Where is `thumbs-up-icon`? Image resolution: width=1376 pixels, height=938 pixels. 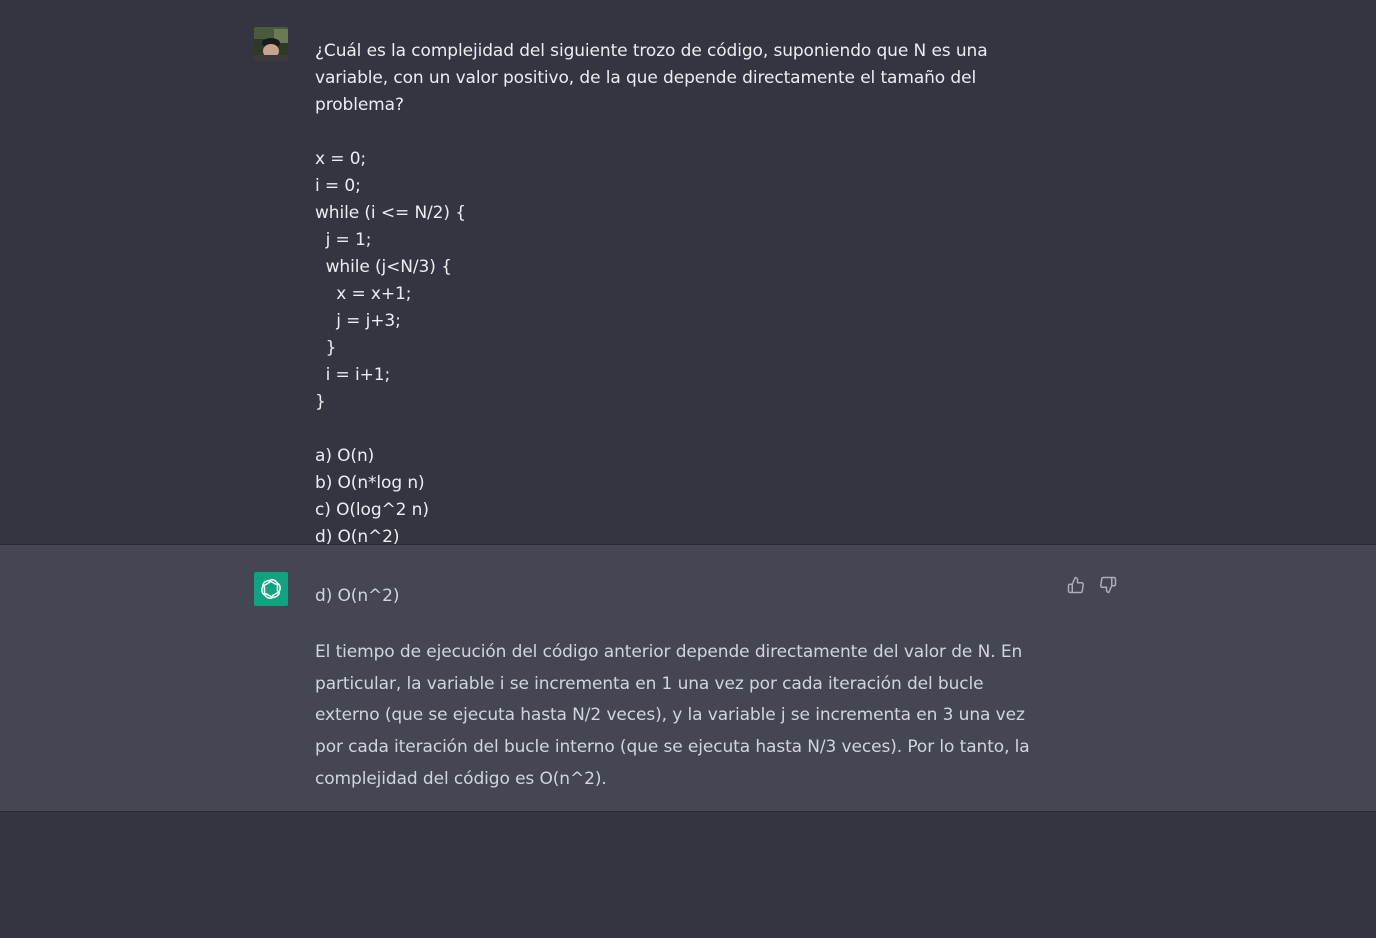 thumbs-up-icon is located at coordinates (1075, 585).